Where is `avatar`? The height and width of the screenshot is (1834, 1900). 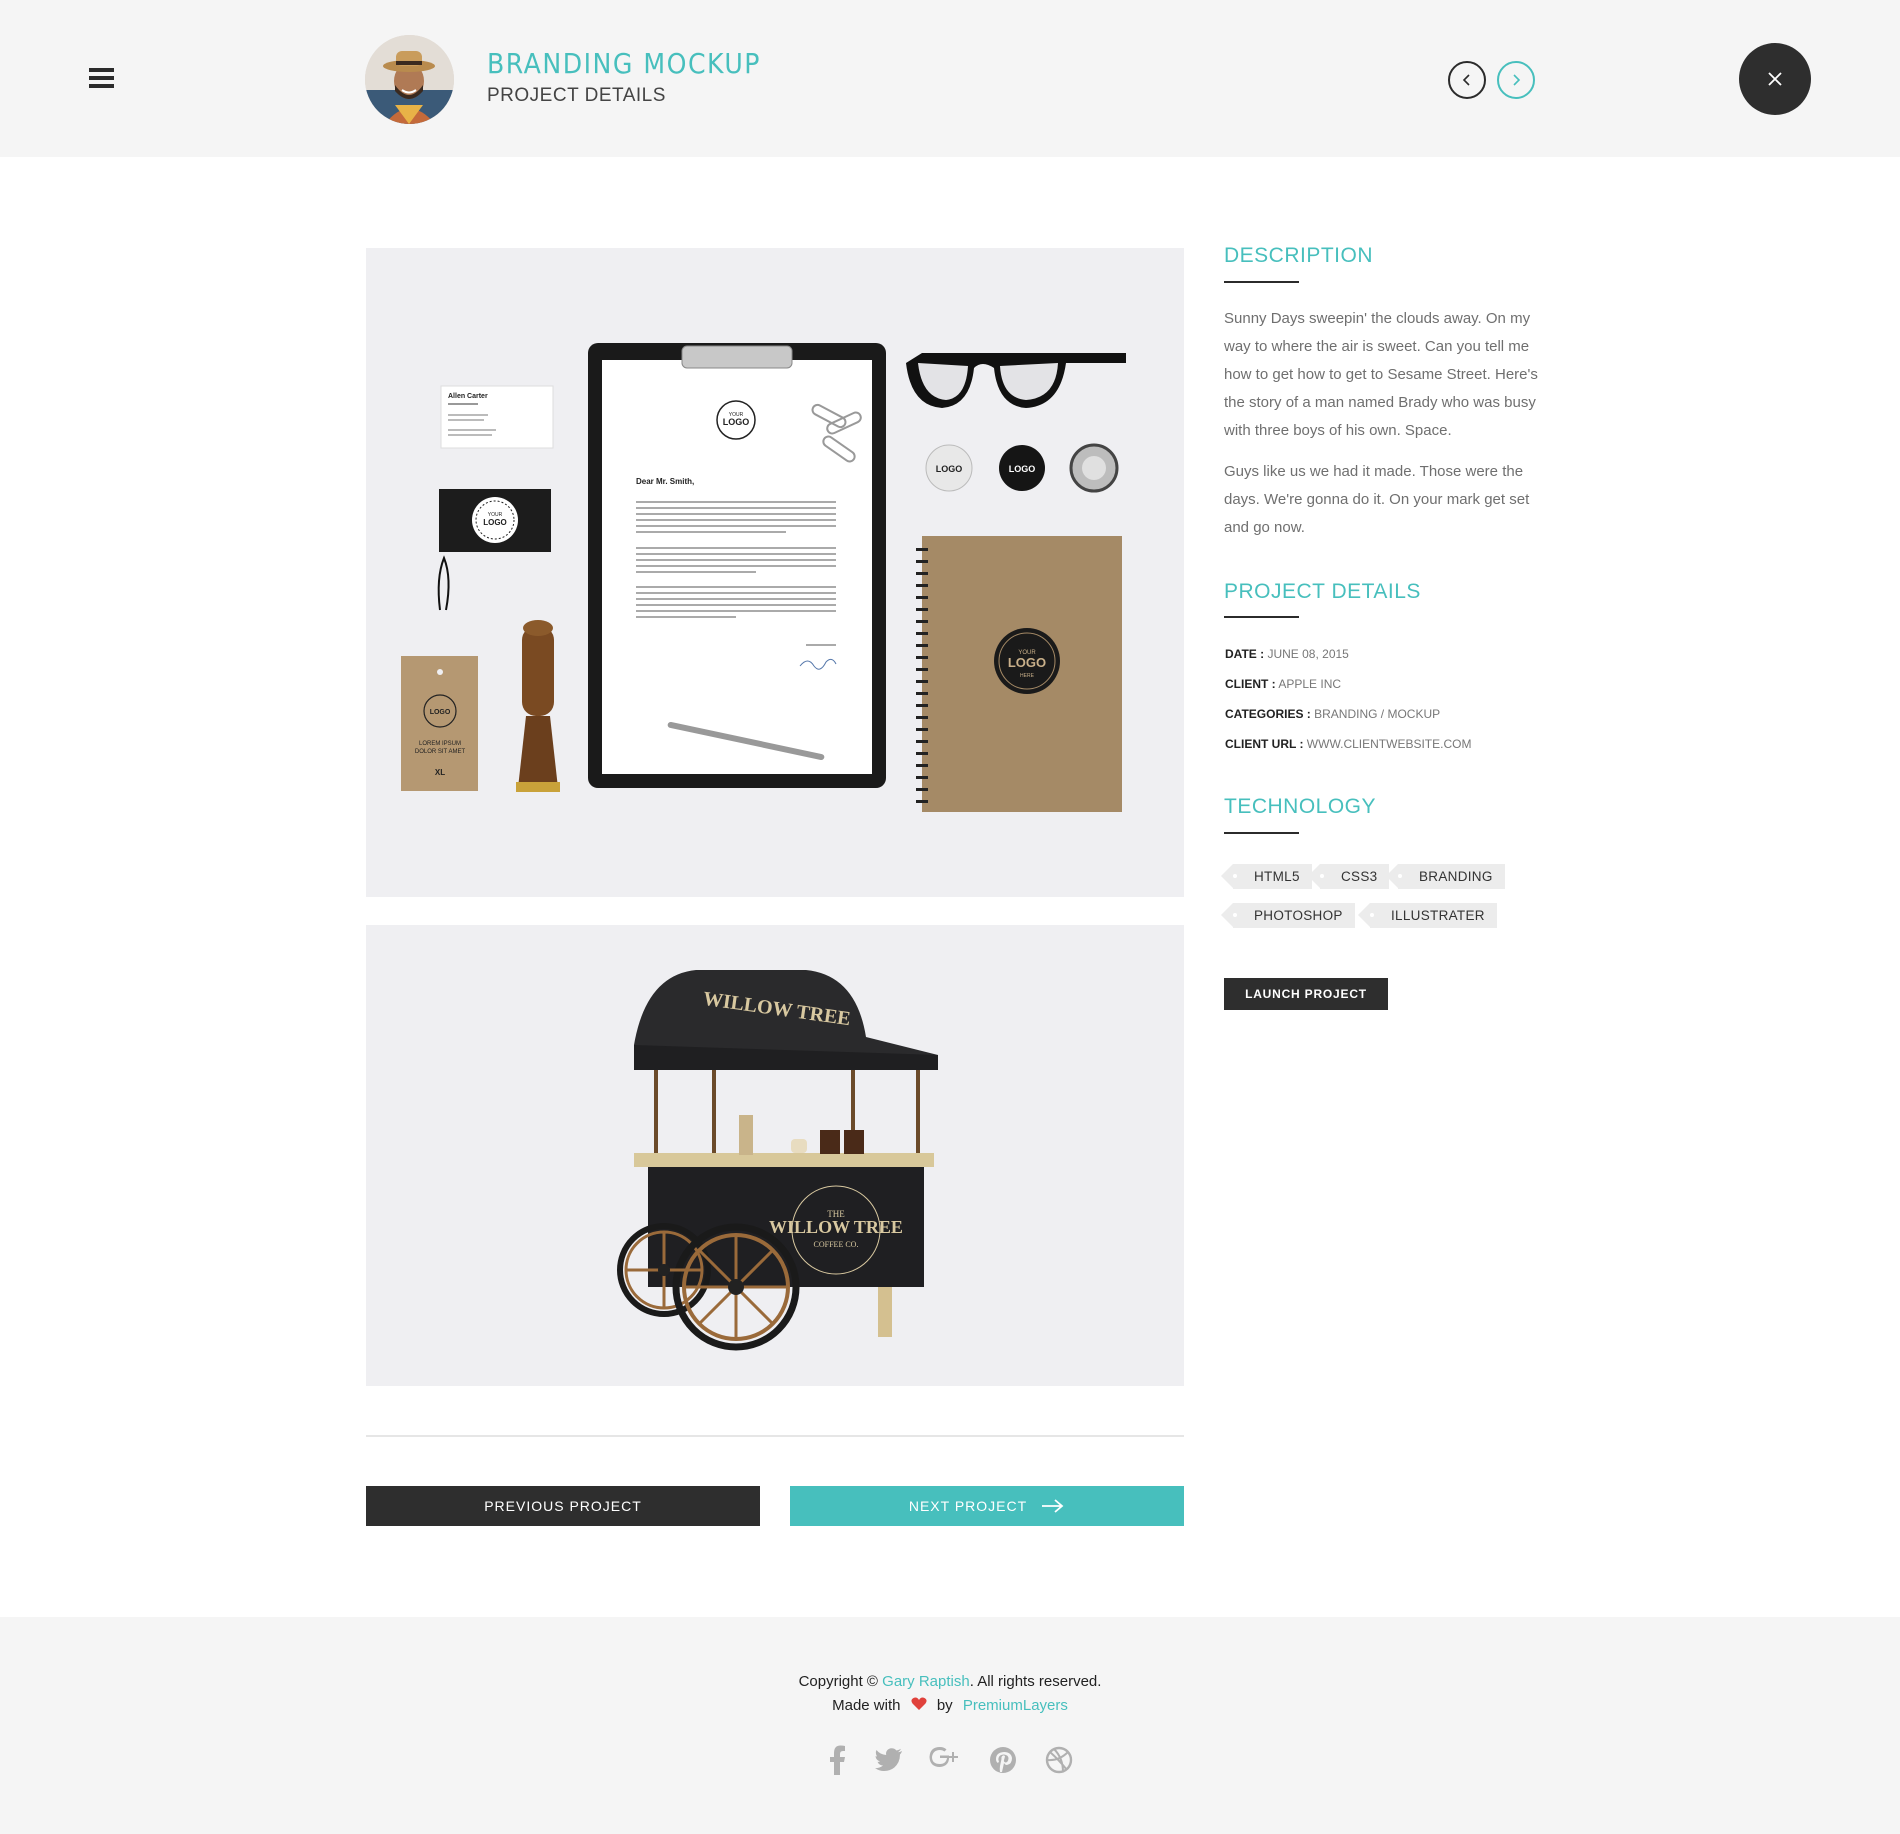 avatar is located at coordinates (409, 79).